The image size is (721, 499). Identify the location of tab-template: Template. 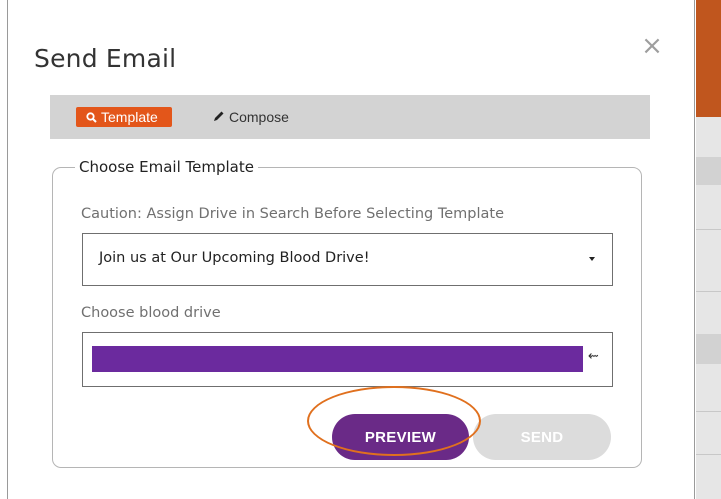
(124, 117).